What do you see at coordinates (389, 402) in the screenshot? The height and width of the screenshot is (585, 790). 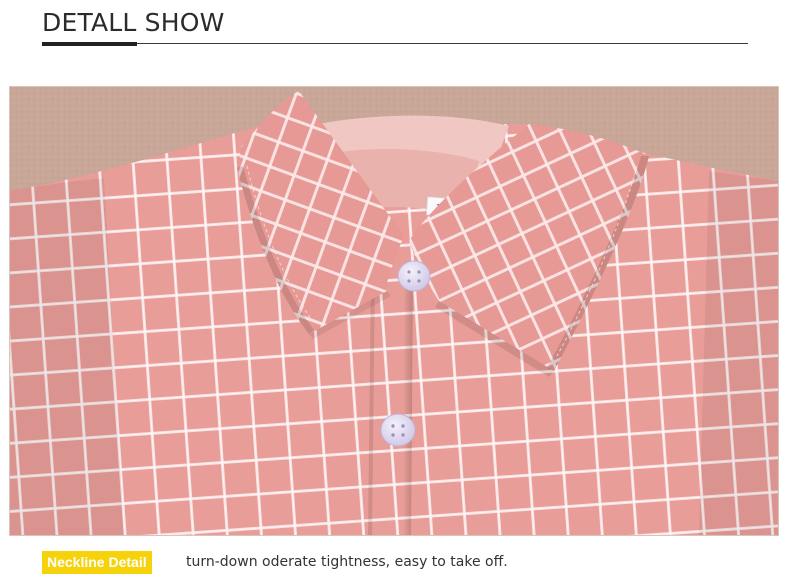 I see `button-placket` at bounding box center [389, 402].